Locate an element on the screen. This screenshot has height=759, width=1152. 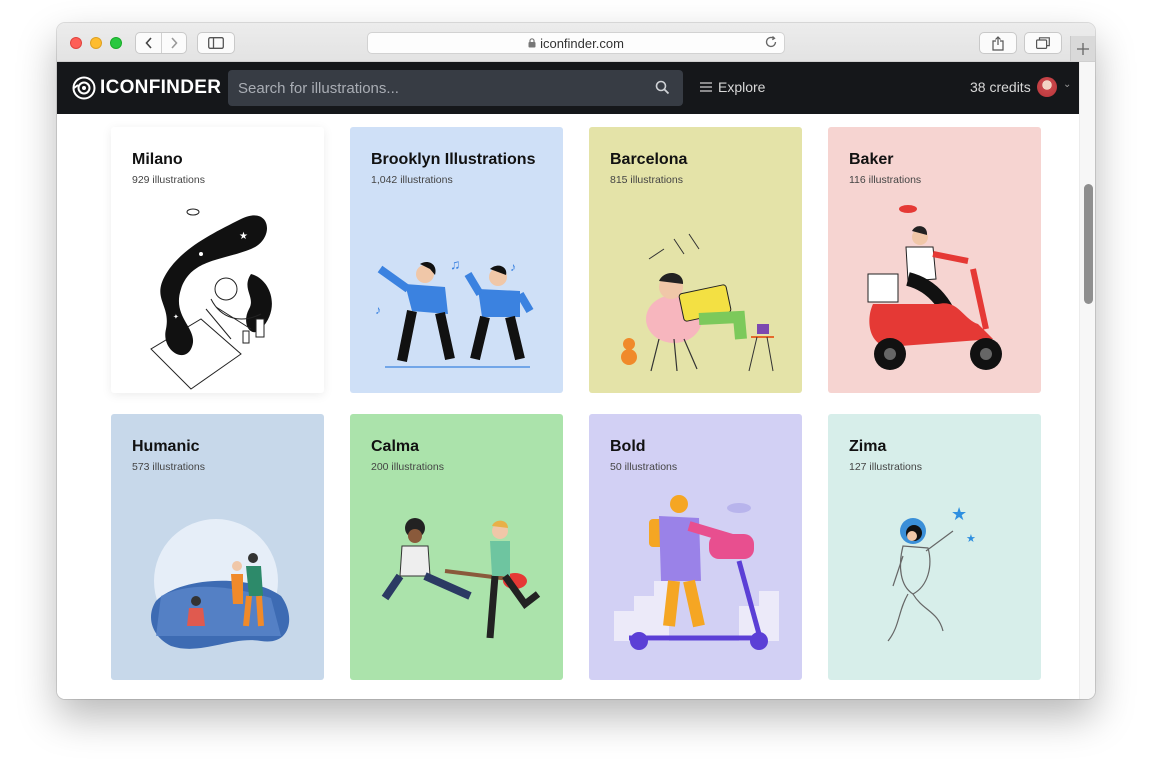
zoom-window-button is located at coordinates (116, 43).